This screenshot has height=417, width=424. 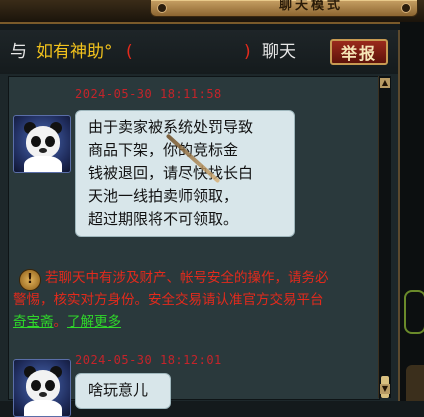 What do you see at coordinates (18, 52) in the screenshot?
I see `header-prefix: 与` at bounding box center [18, 52].